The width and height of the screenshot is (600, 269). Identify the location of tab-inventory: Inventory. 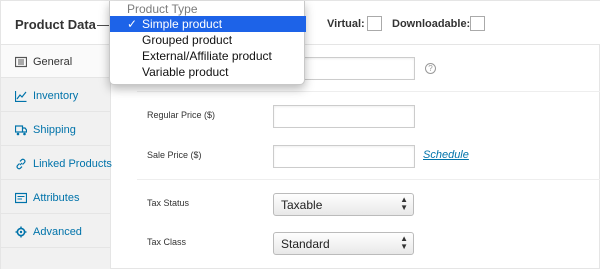
(56, 95).